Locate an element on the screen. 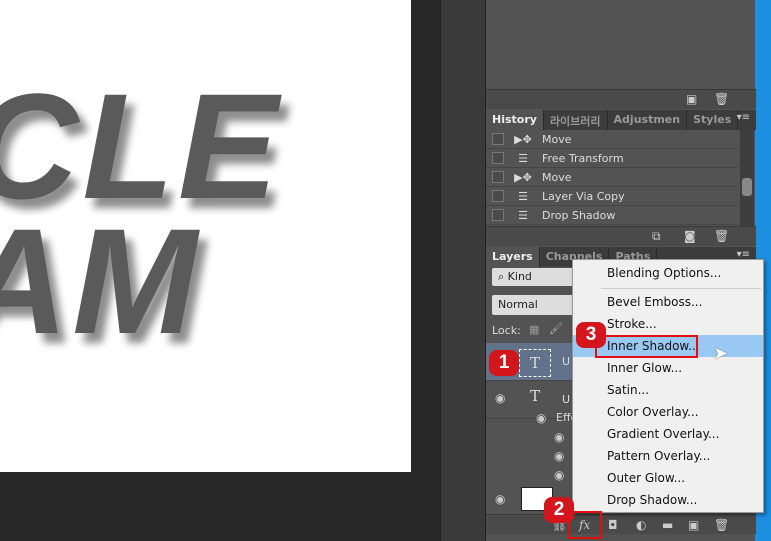 The height and width of the screenshot is (541, 771). mouse-cursor-icon: ➤ is located at coordinates (721, 353).